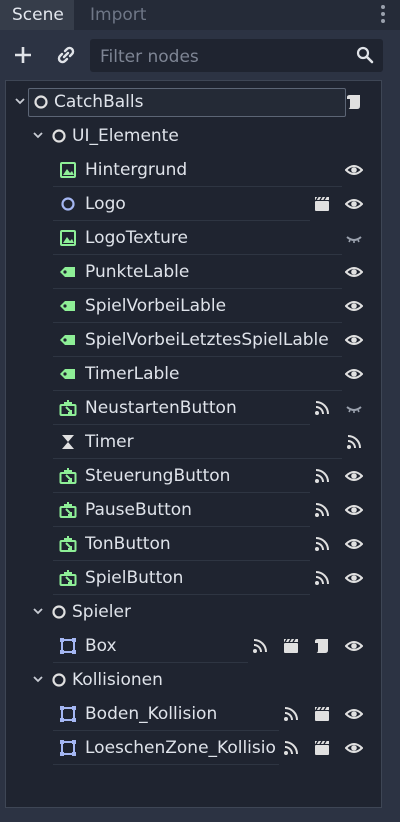  I want to click on node-name: PunkteLable, so click(212, 272).